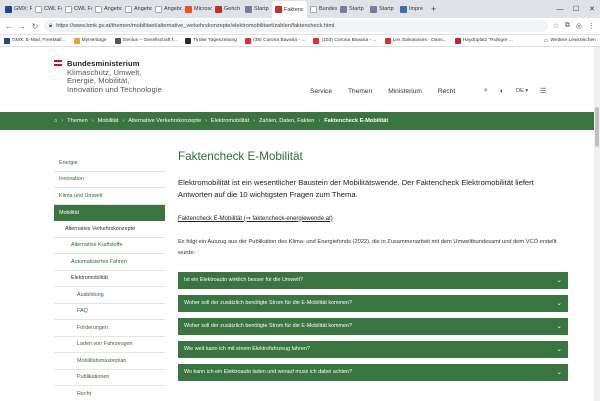 The image size is (600, 401). Describe the element at coordinates (597, 127) in the screenshot. I see `scrollbar-thumb` at that location.